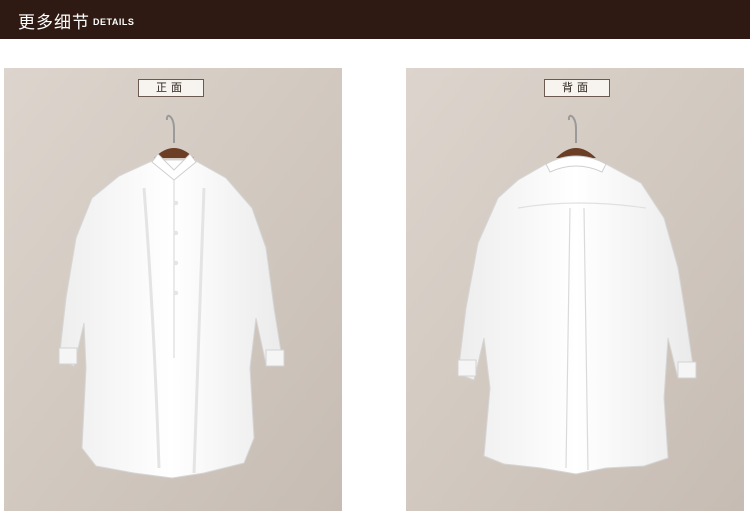 The height and width of the screenshot is (520, 750). Describe the element at coordinates (114, 22) in the screenshot. I see `header-title-en: DETAILS` at that location.